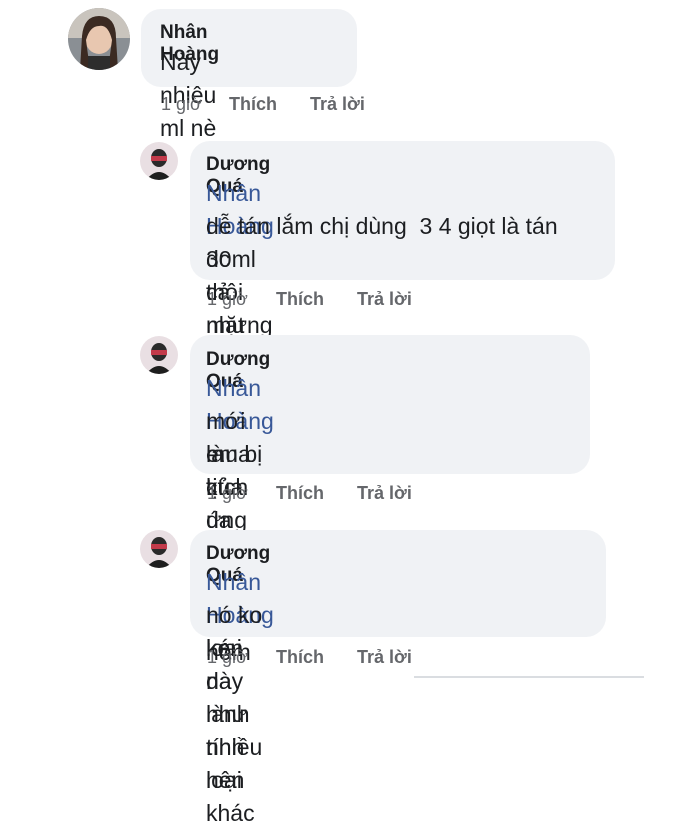 This screenshot has width=683, height=830. I want to click on divider, so click(529, 677).